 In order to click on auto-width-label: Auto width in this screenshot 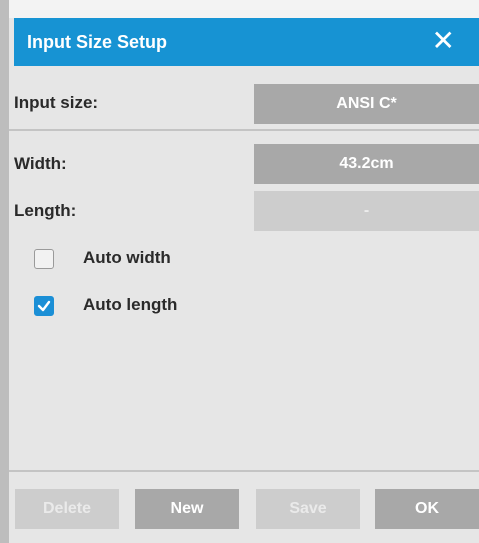, I will do `click(127, 258)`.